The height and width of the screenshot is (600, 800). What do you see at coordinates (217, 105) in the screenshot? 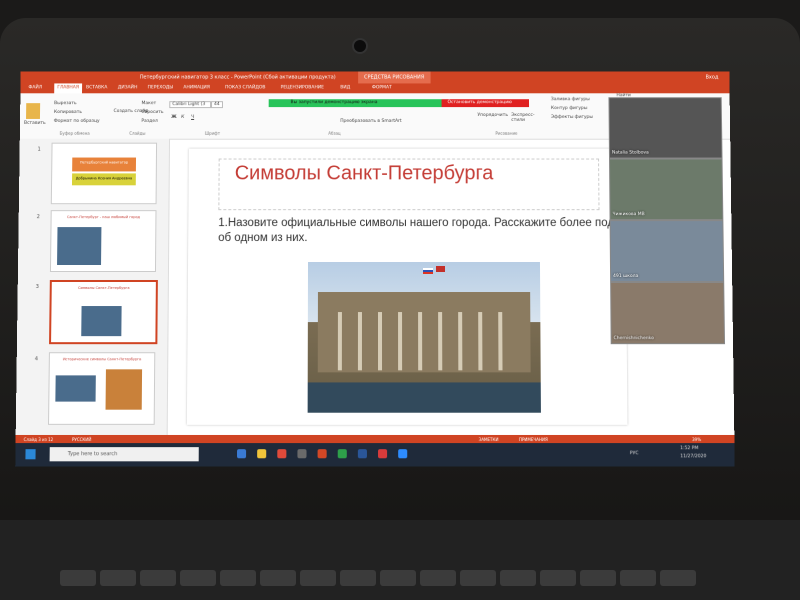
I see `font-size-select: 44` at bounding box center [217, 105].